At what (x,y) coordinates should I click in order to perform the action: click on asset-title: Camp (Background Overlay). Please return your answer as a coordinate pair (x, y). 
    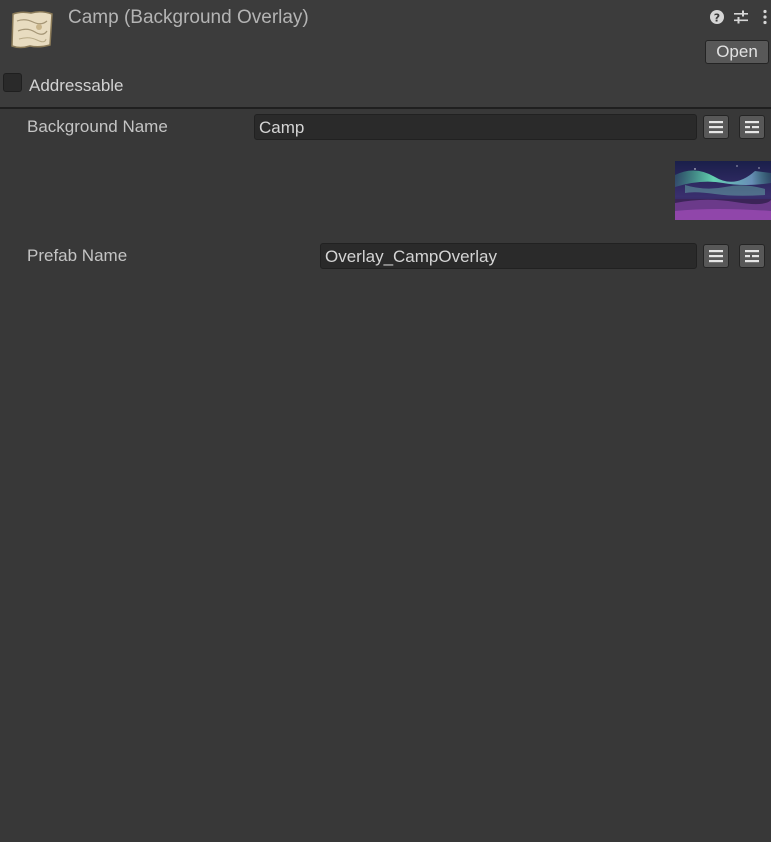
    Looking at the image, I should click on (188, 17).